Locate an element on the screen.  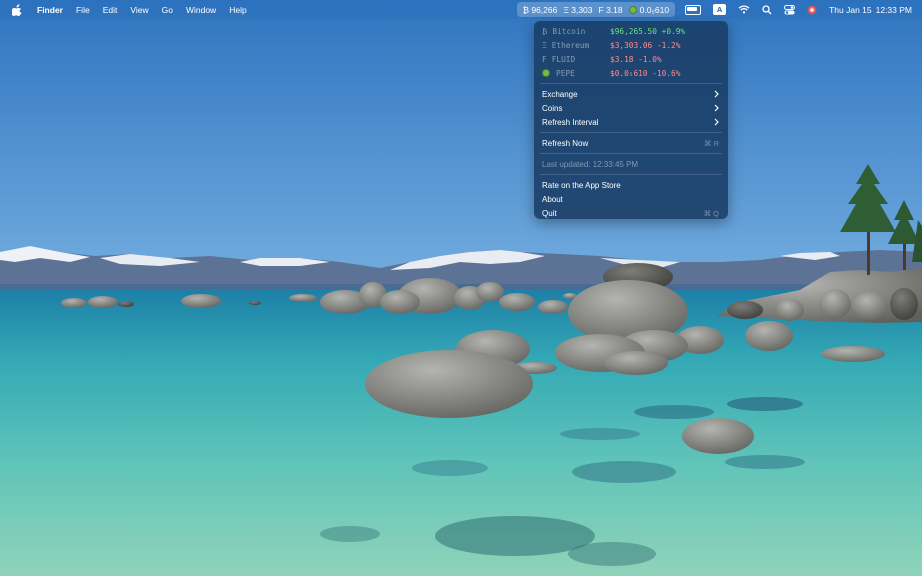
shortcut-label: ⌘ Q is located at coordinates (711, 213).